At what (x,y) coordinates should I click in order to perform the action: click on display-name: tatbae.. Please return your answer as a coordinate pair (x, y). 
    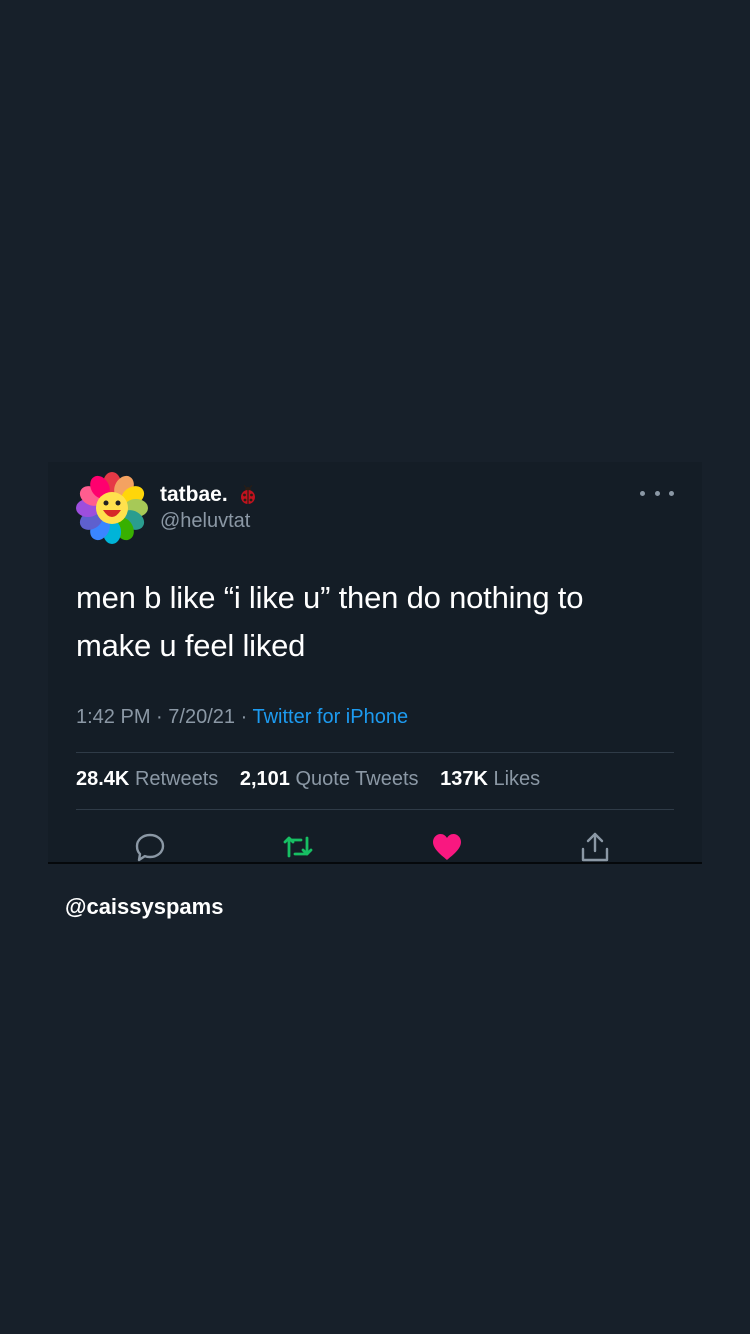
    Looking at the image, I should click on (194, 495).